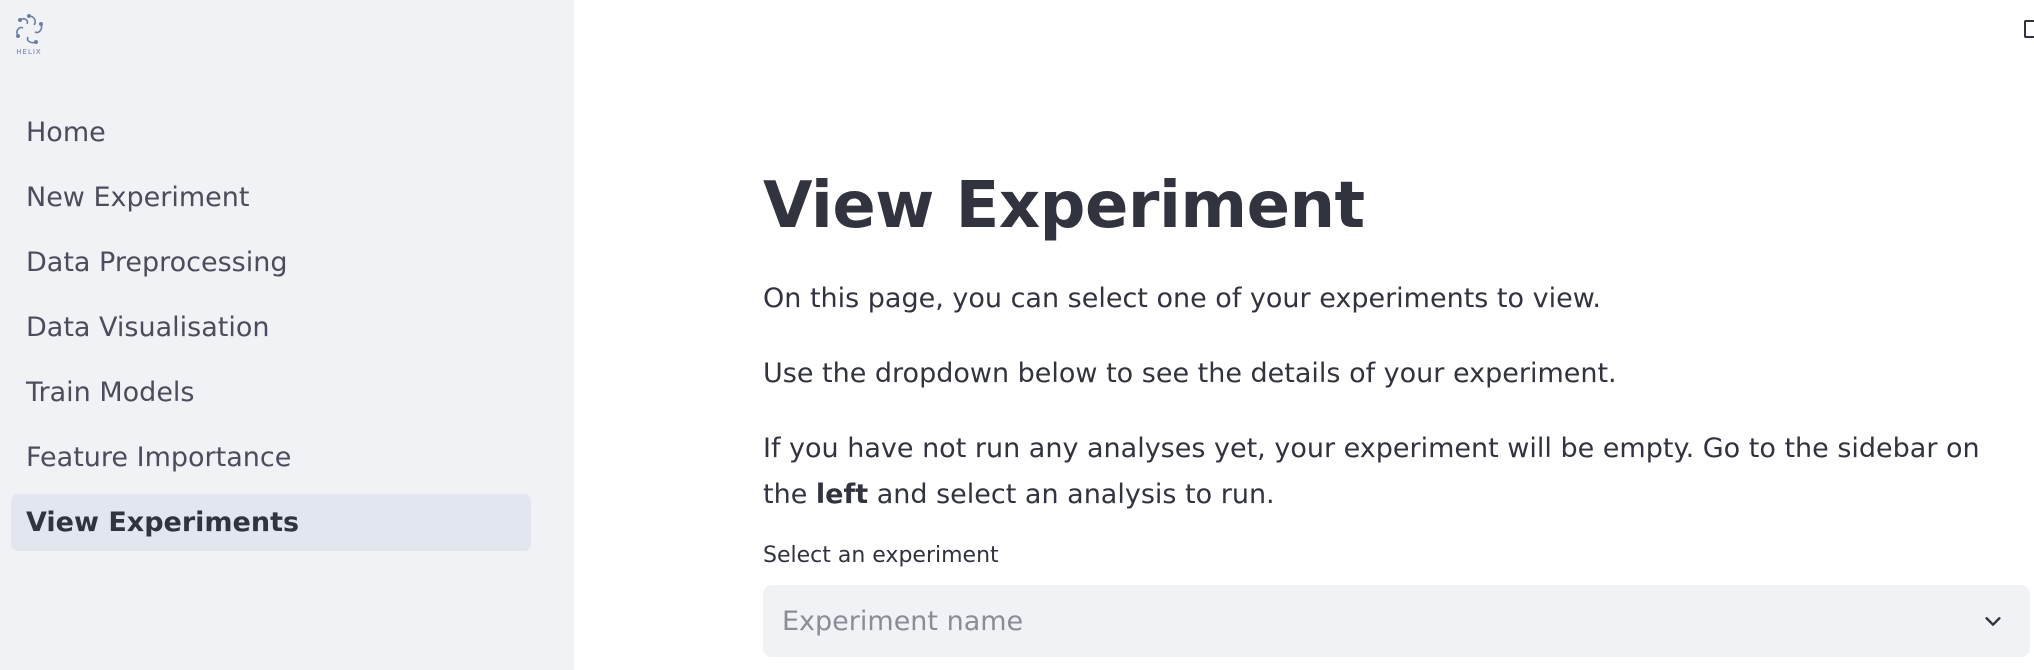 The width and height of the screenshot is (2034, 670). What do you see at coordinates (271, 132) in the screenshot?
I see `sidebar-item-home: Home` at bounding box center [271, 132].